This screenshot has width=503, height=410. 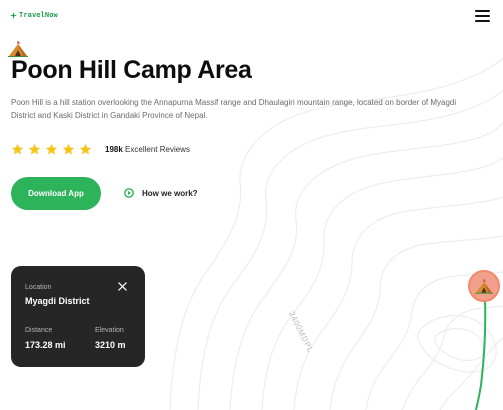 I want to click on review-label: Excellent Reviews, so click(x=157, y=149).